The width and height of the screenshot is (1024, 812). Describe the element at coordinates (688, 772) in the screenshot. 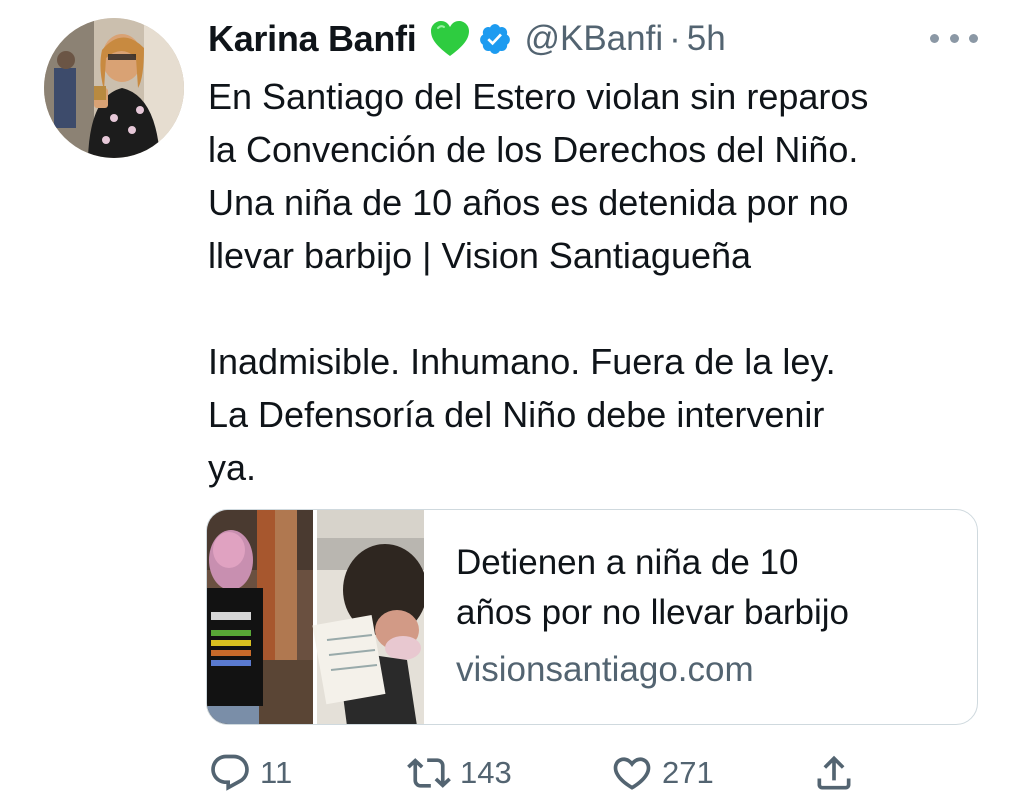

I see `like-count: 271` at that location.